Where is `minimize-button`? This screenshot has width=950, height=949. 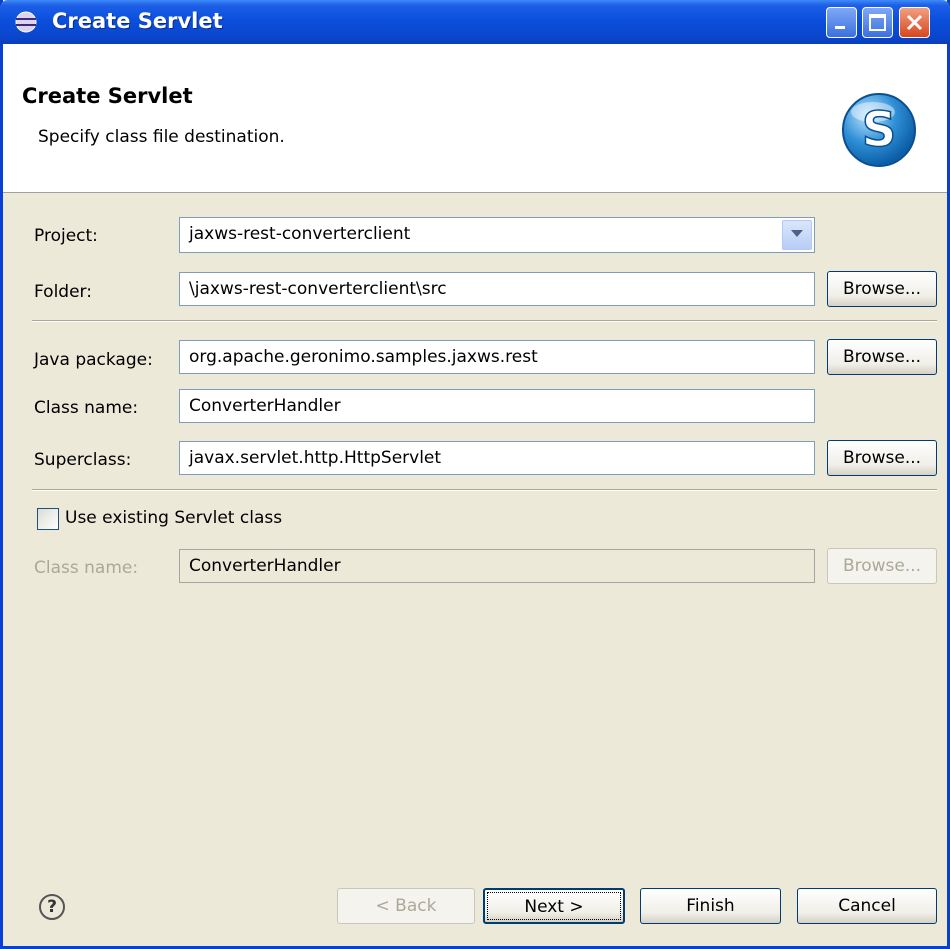 minimize-button is located at coordinates (841, 22).